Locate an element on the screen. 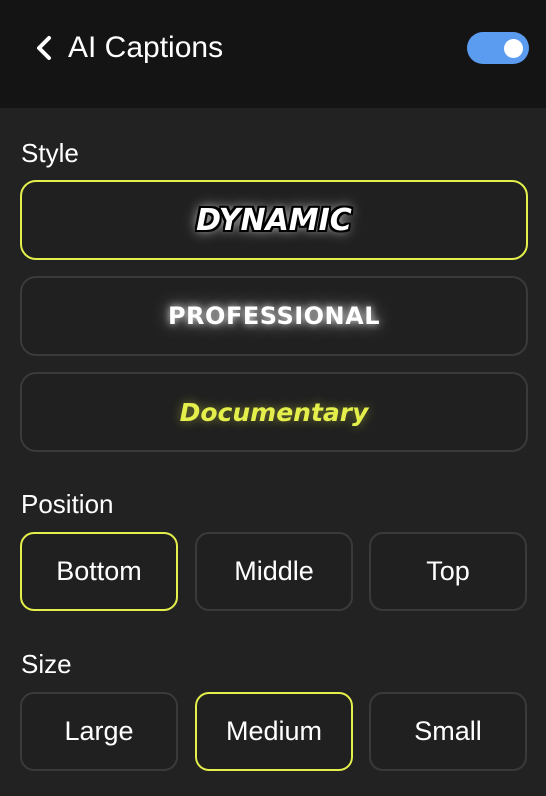 The image size is (546, 796). size-option-small: Small is located at coordinates (448, 731).